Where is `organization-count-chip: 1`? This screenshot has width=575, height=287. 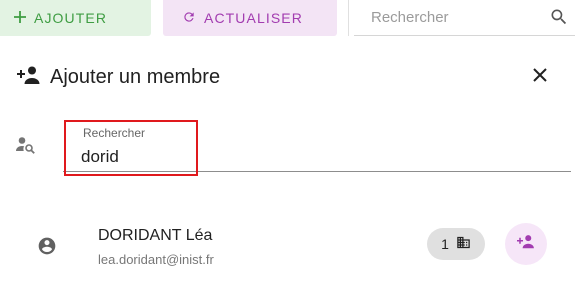 organization-count-chip: 1 is located at coordinates (456, 244).